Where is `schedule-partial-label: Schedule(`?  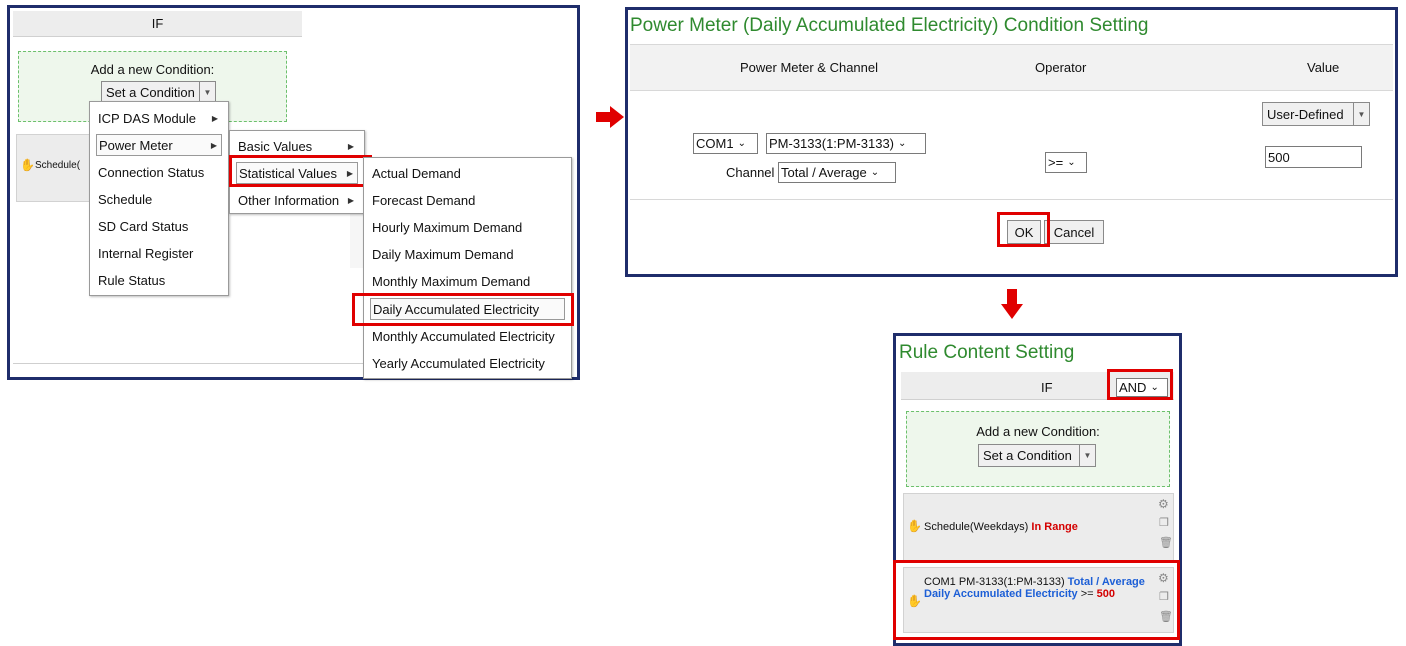
schedule-partial-label: Schedule( is located at coordinates (58, 165).